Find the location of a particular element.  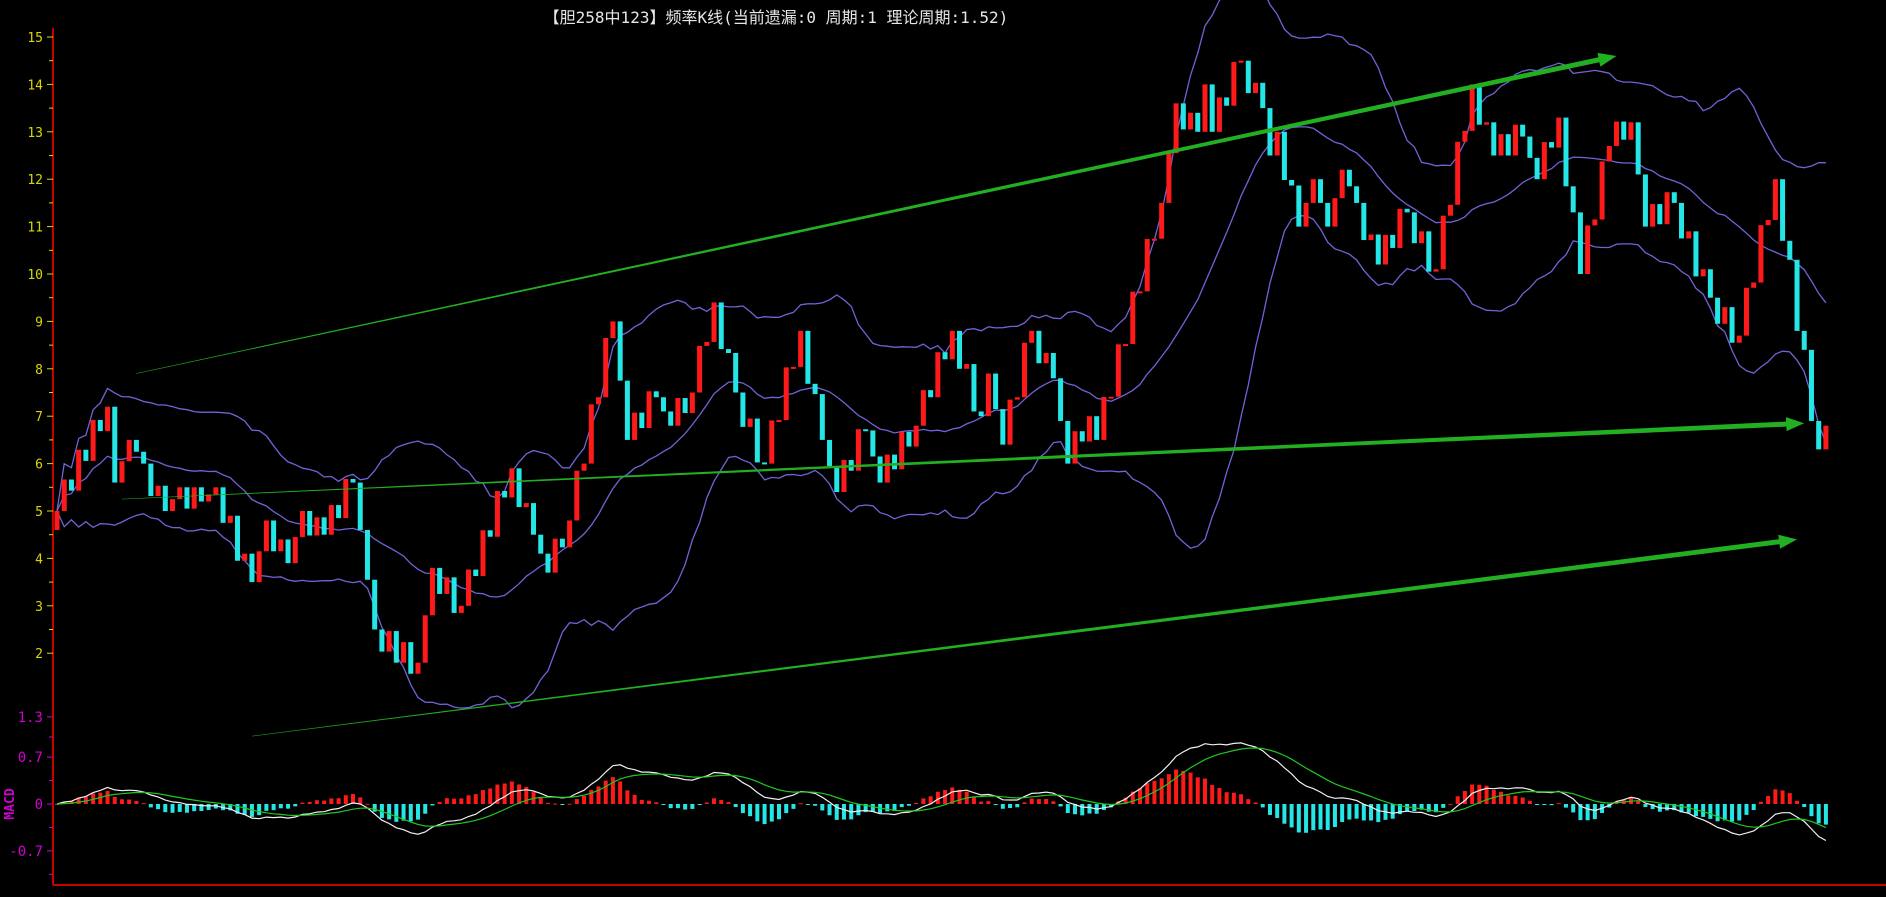

price-tick-label: 9 is located at coordinates (39, 322).